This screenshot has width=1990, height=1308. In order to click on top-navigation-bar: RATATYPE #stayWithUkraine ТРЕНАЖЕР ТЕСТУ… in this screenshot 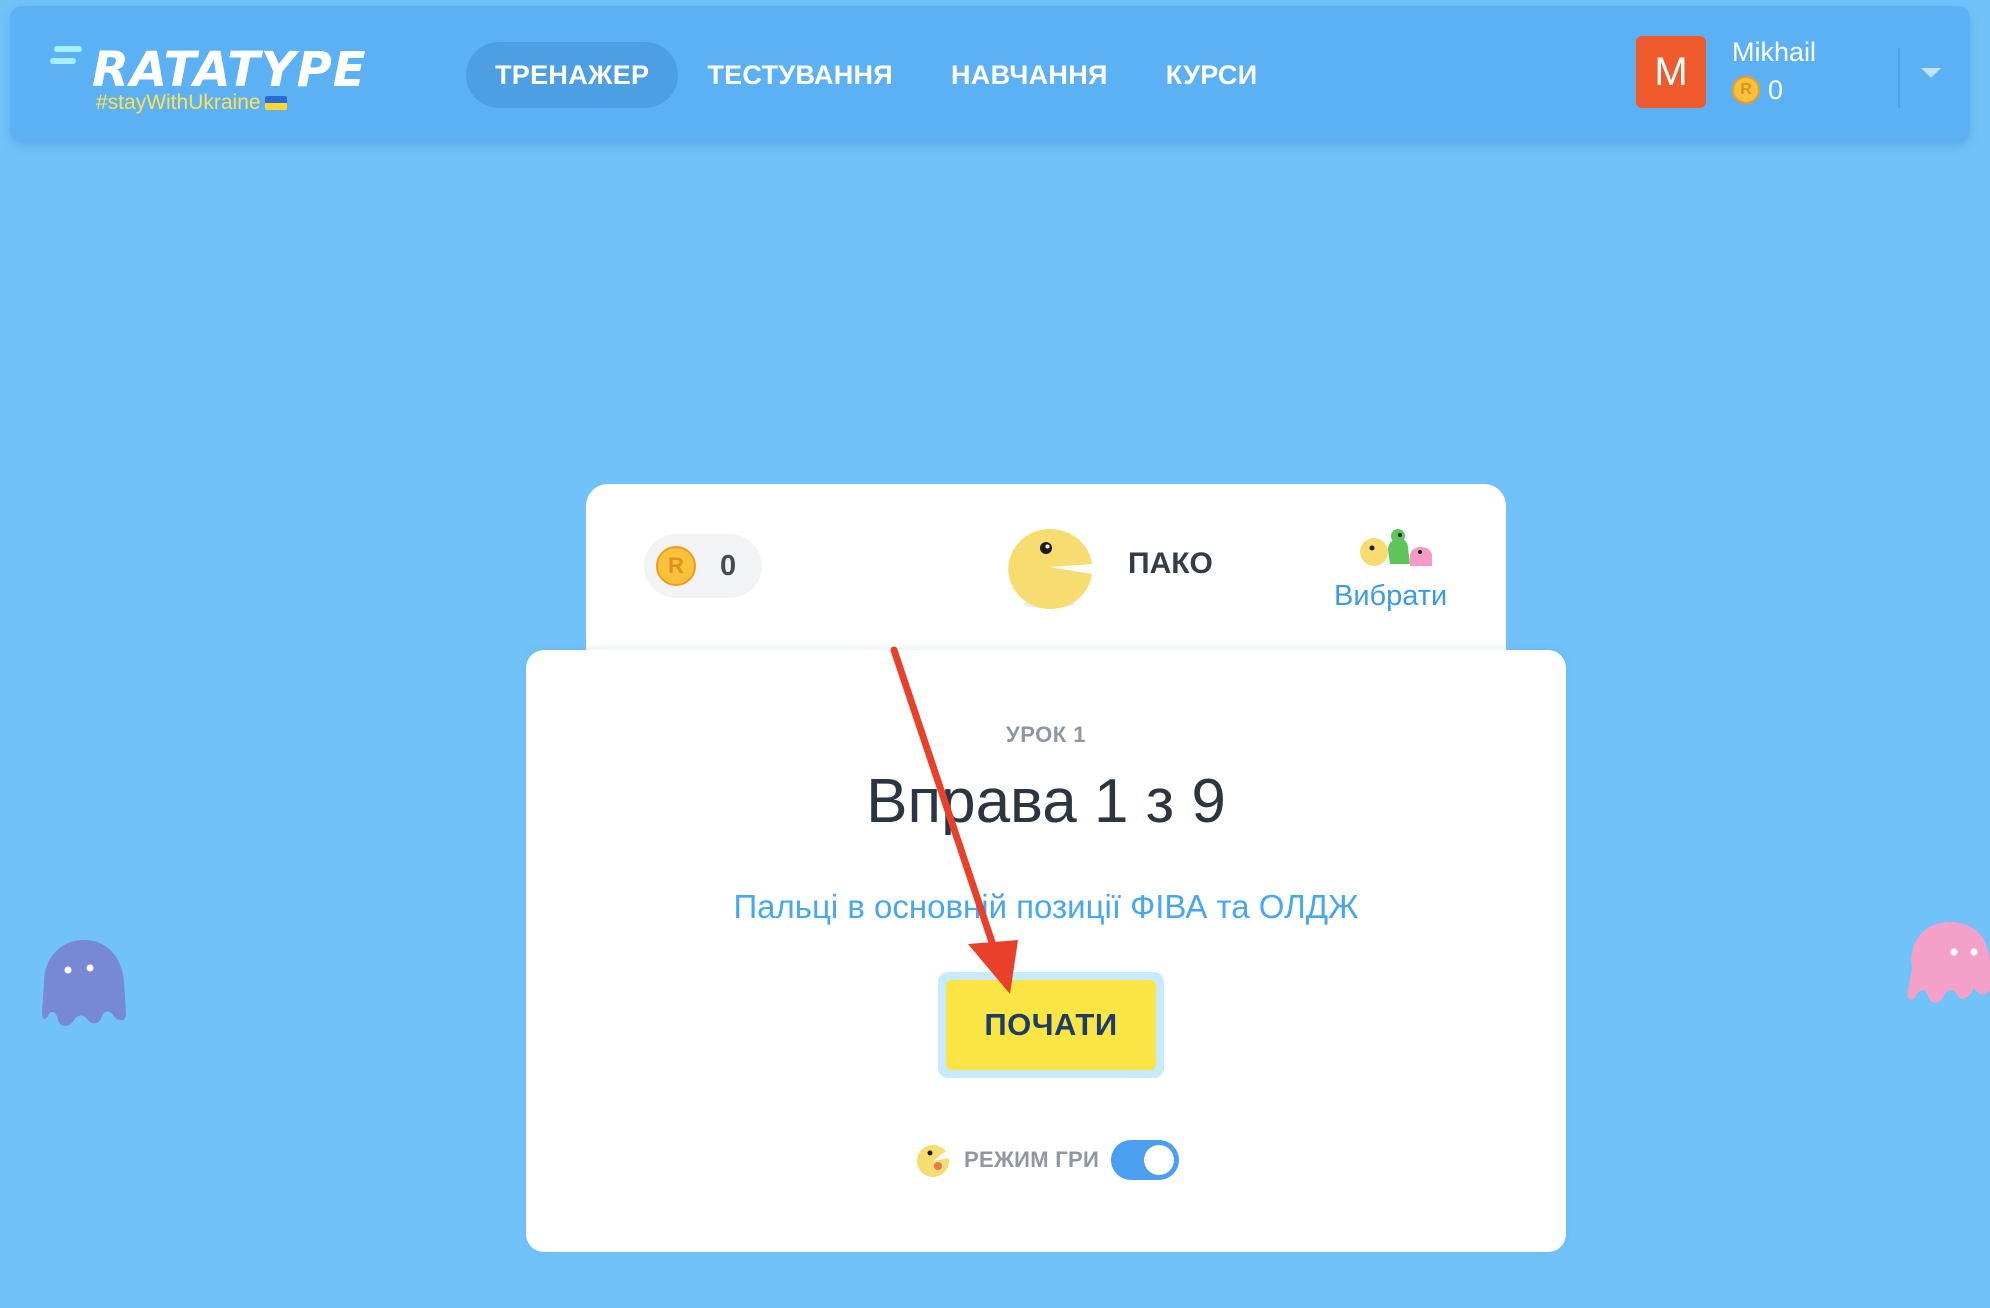, I will do `click(990, 74)`.